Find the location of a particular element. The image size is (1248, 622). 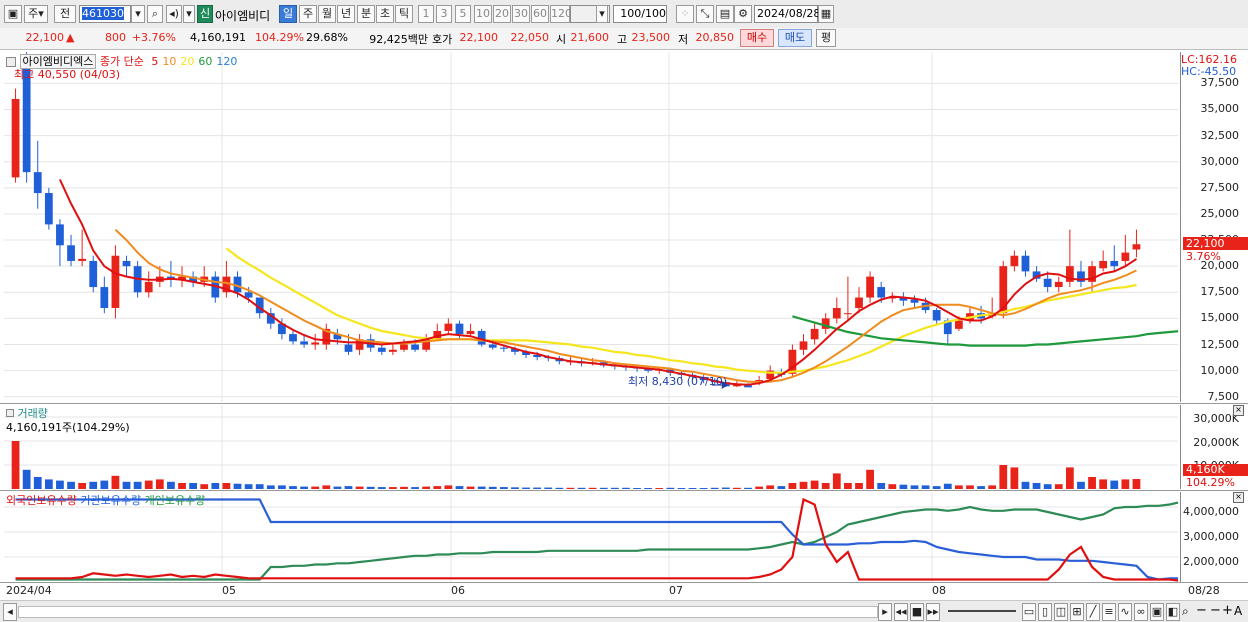

zoom-in-icon: + is located at coordinates (1227, 610).